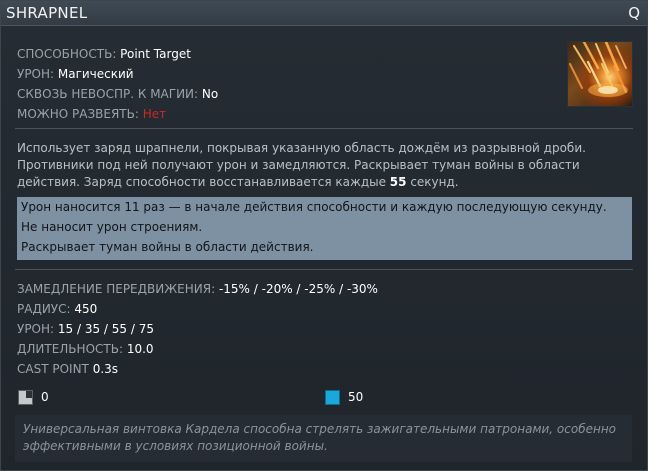 The height and width of the screenshot is (471, 648). Describe the element at coordinates (57, 309) in the screenshot. I see `value-radius: РАДИУС: 450` at that location.